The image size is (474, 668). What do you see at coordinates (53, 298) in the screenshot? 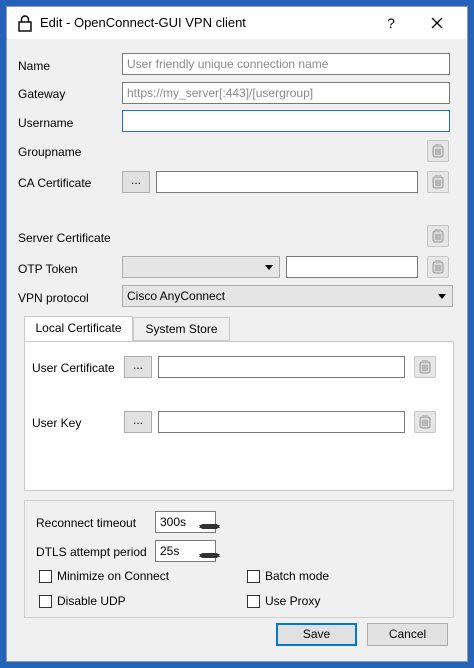
I see `vpn-protocol-label: VPN protocol` at bounding box center [53, 298].